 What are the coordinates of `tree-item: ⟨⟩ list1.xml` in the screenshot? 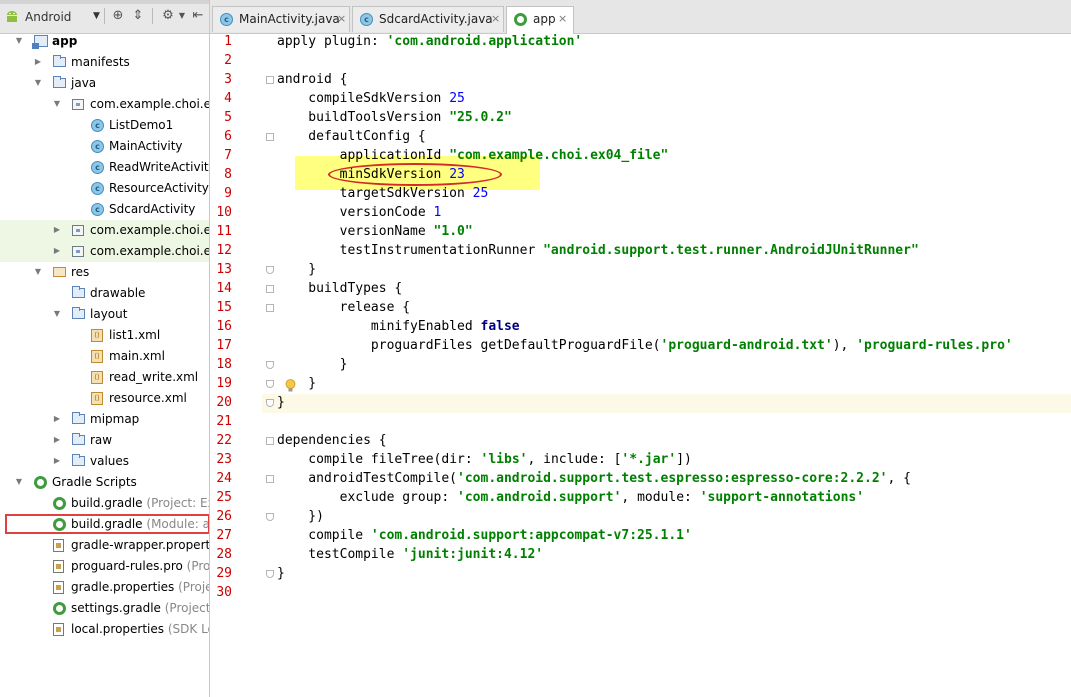 It's located at (104, 335).